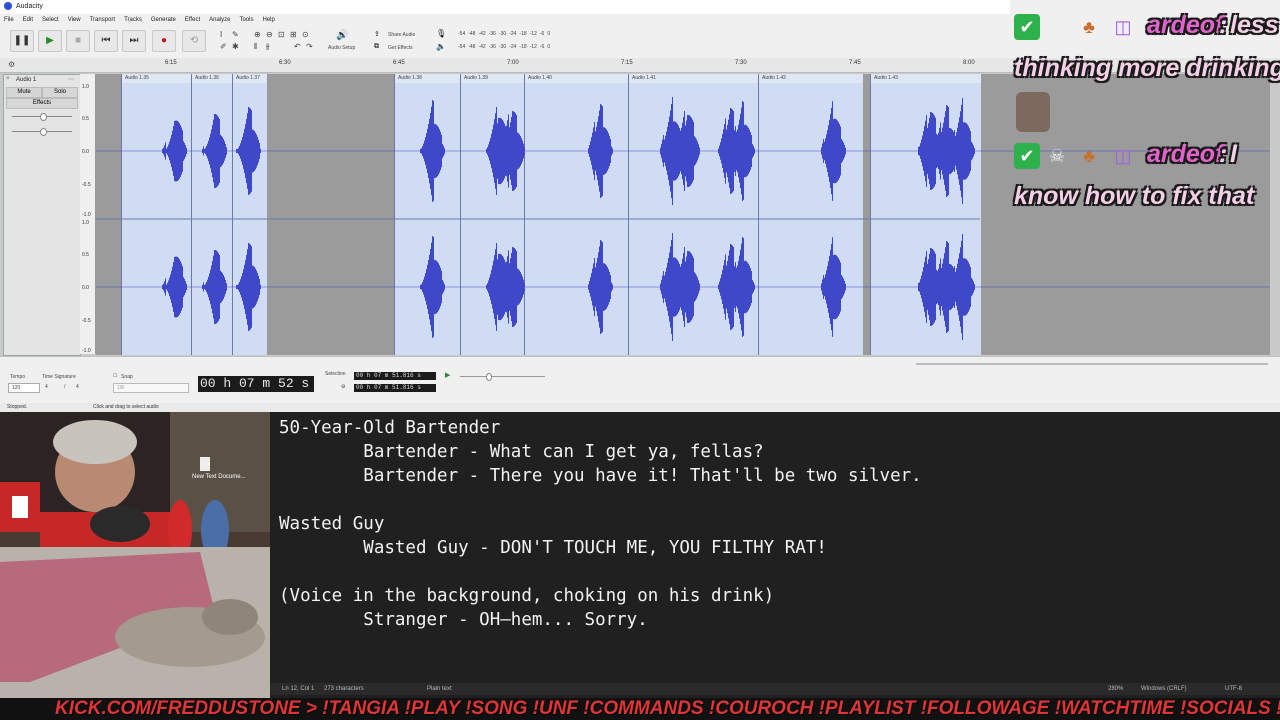 The height and width of the screenshot is (720, 1280). Describe the element at coordinates (577, 78) in the screenshot. I see `clip-title: Audio 1.40` at that location.